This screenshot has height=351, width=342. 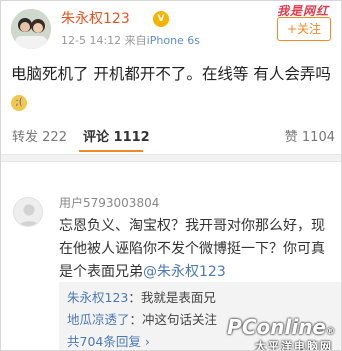 What do you see at coordinates (131, 137) in the screenshot?
I see `comment-count: 1112` at bounding box center [131, 137].